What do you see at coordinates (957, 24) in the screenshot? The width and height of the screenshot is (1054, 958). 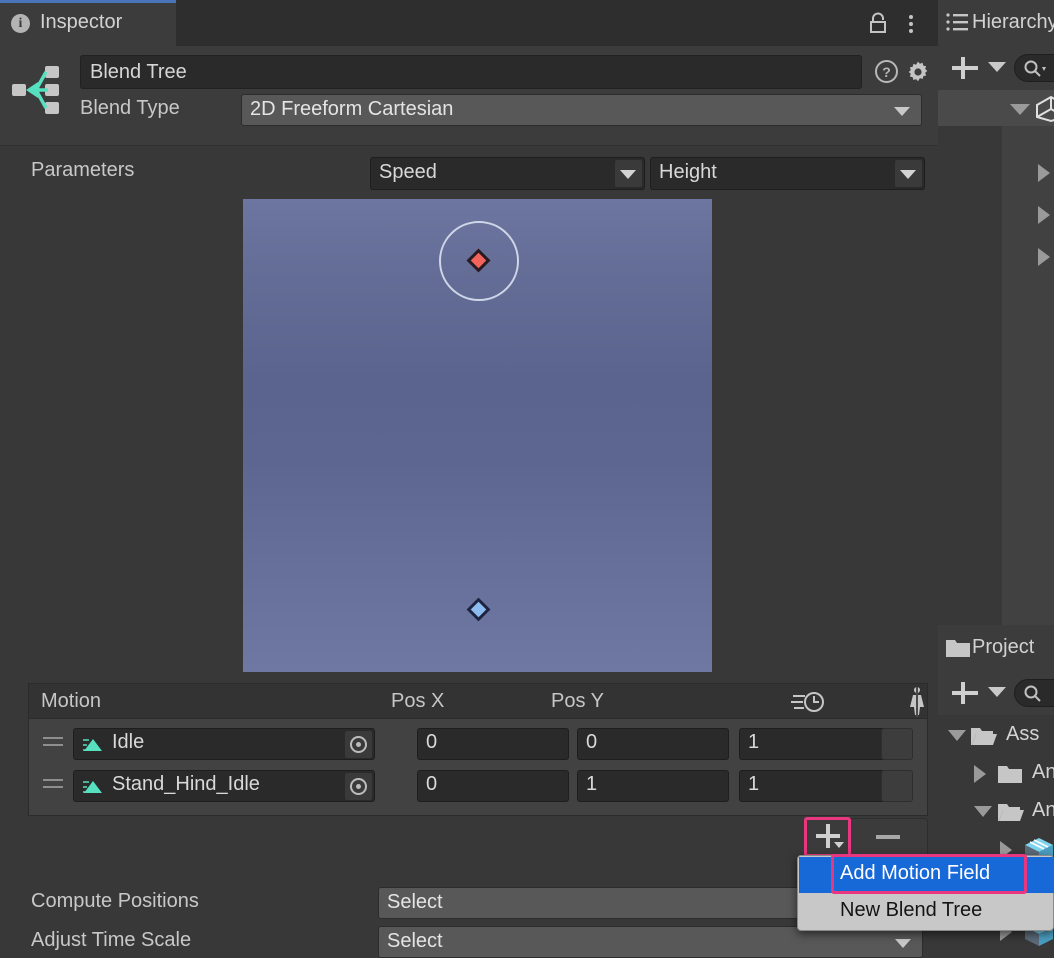 I see `hierarchy-list-icon` at bounding box center [957, 24].